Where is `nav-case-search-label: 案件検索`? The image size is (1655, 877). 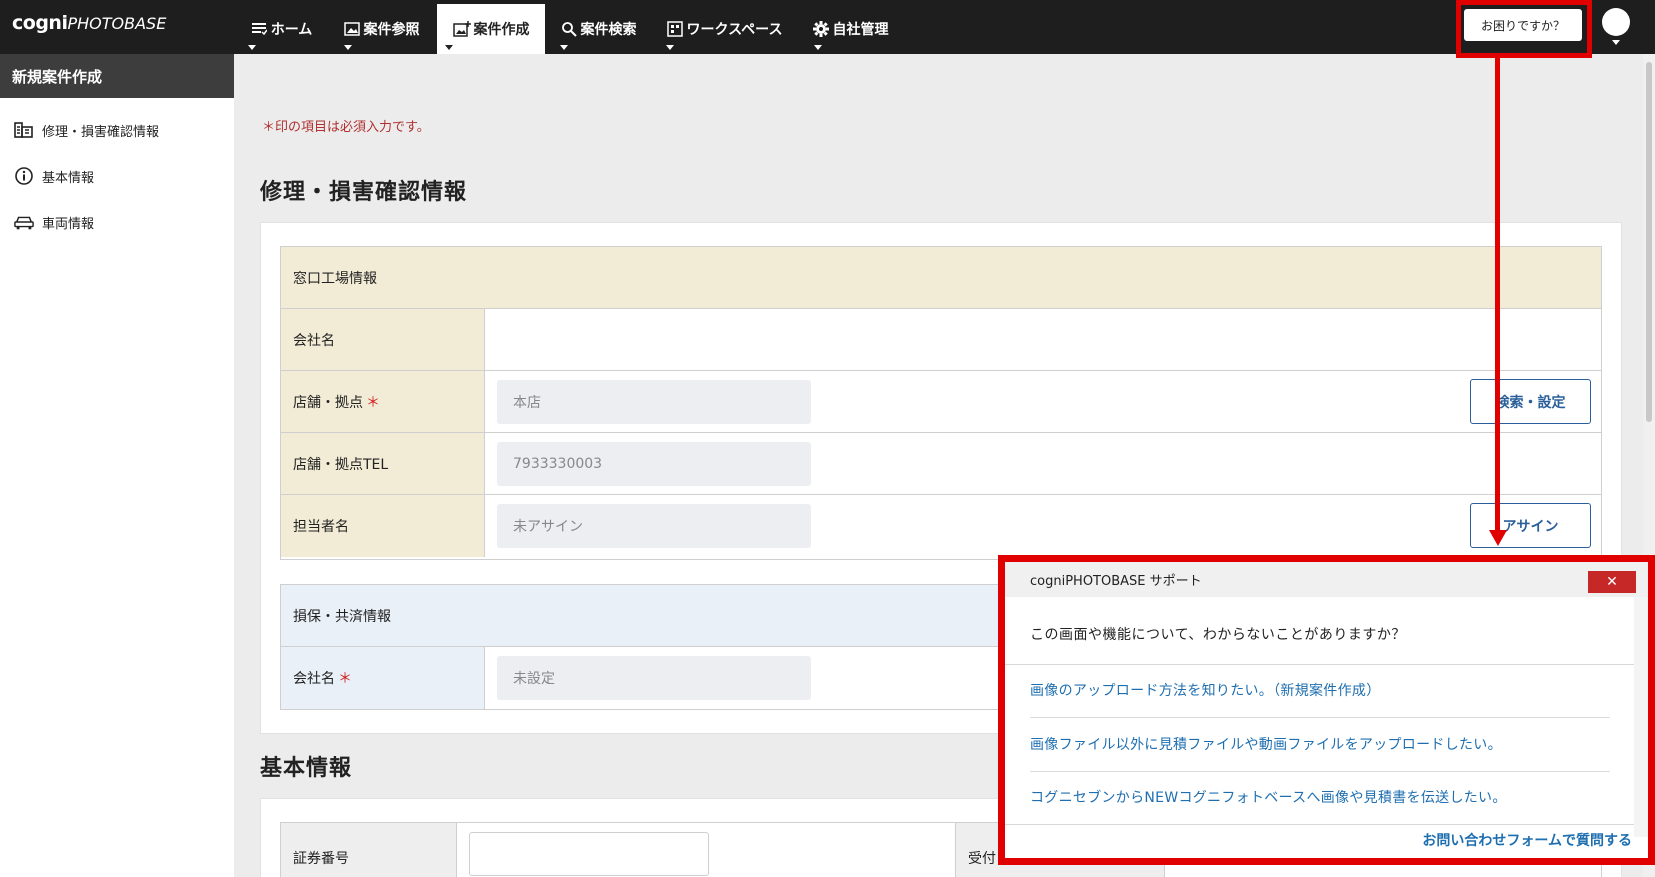 nav-case-search-label: 案件検索 is located at coordinates (608, 30).